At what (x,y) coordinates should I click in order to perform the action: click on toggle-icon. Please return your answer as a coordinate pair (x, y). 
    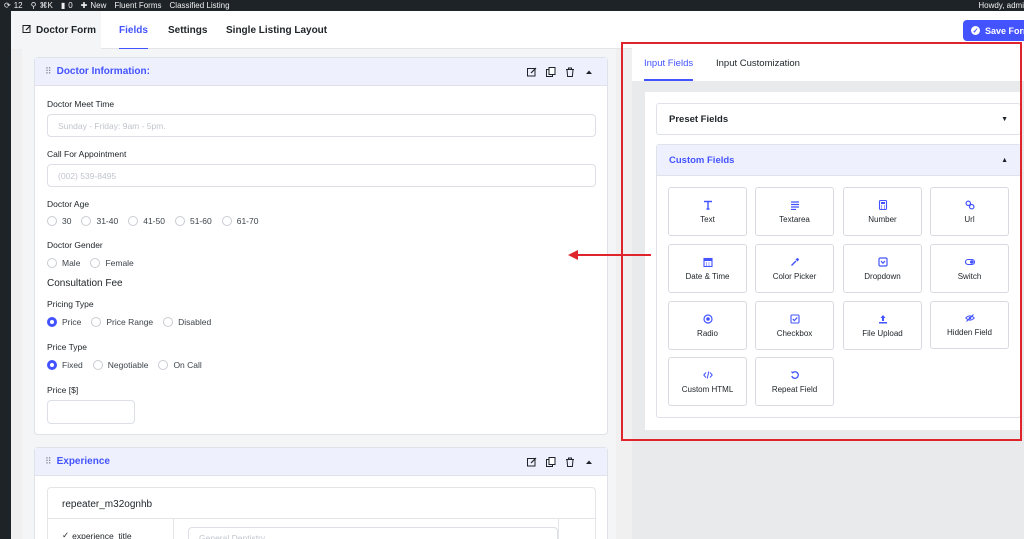
    Looking at the image, I should click on (969, 262).